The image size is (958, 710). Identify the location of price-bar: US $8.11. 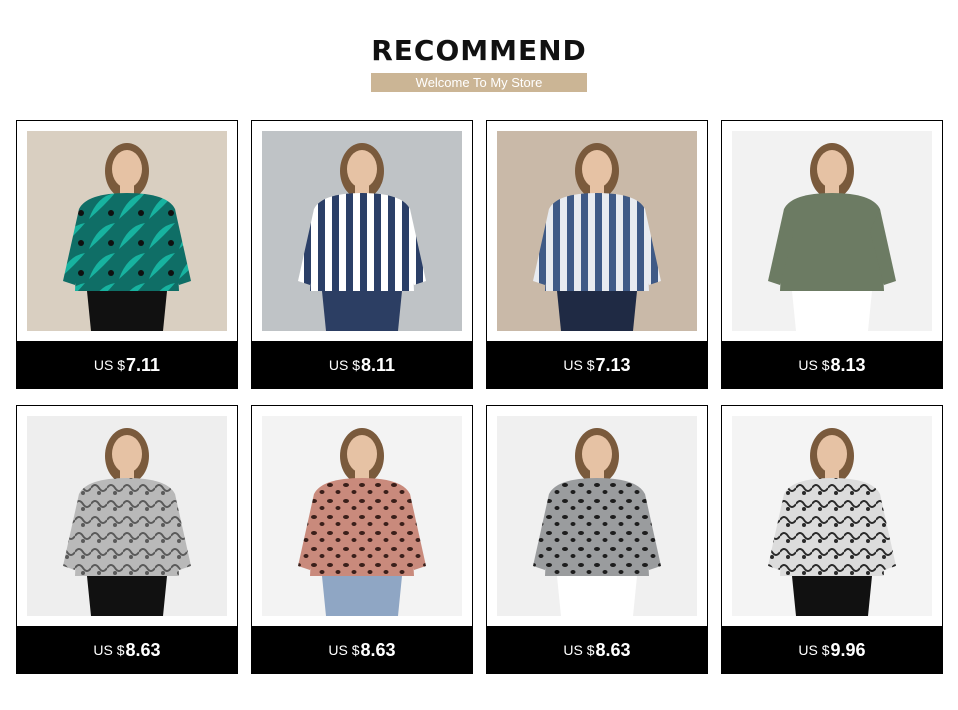
(362, 365).